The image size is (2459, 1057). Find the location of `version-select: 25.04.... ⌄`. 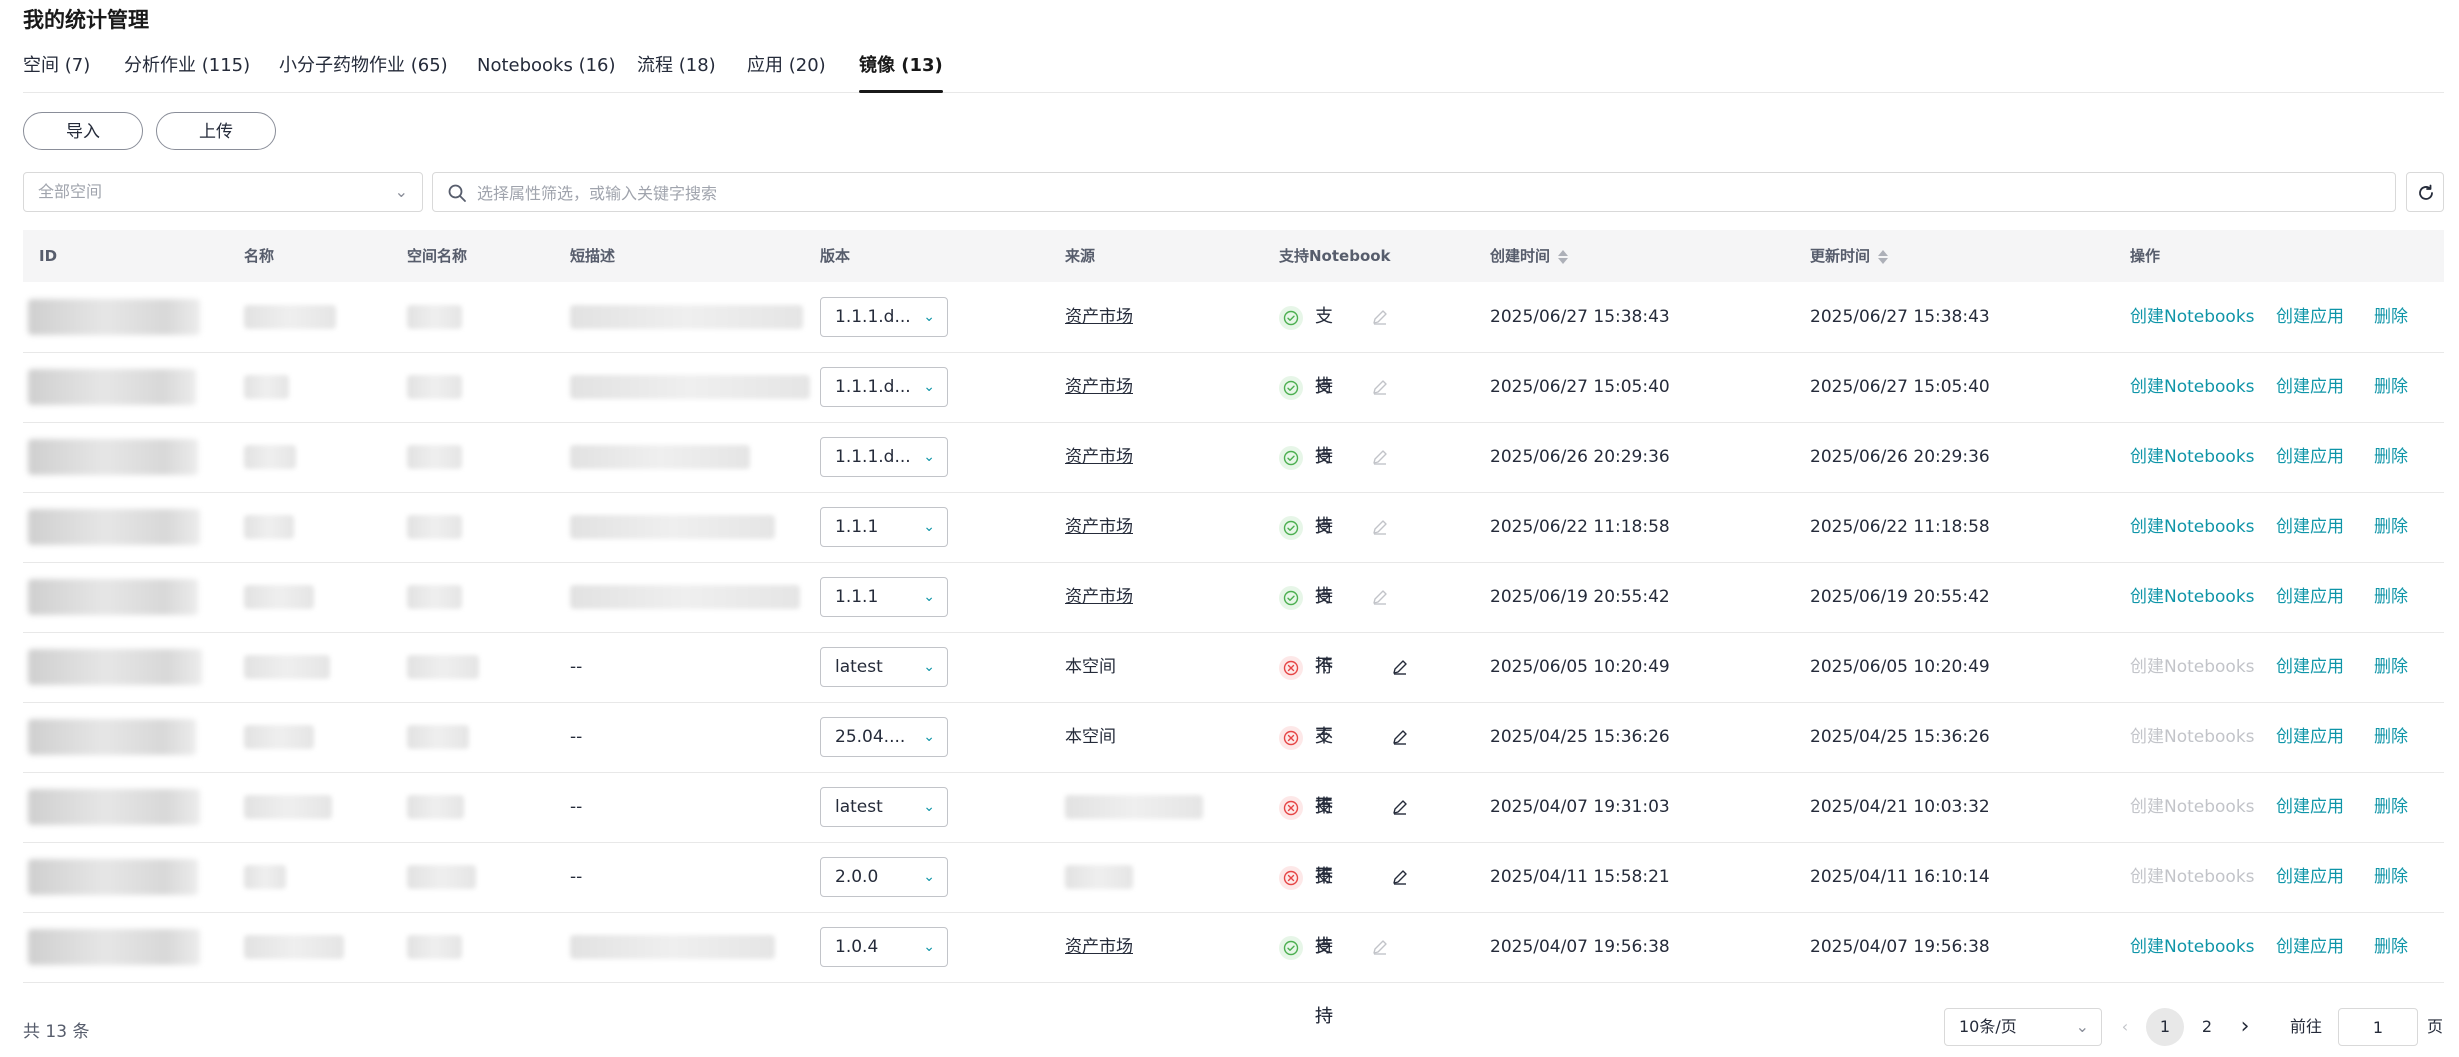

version-select: 25.04.... ⌄ is located at coordinates (884, 737).